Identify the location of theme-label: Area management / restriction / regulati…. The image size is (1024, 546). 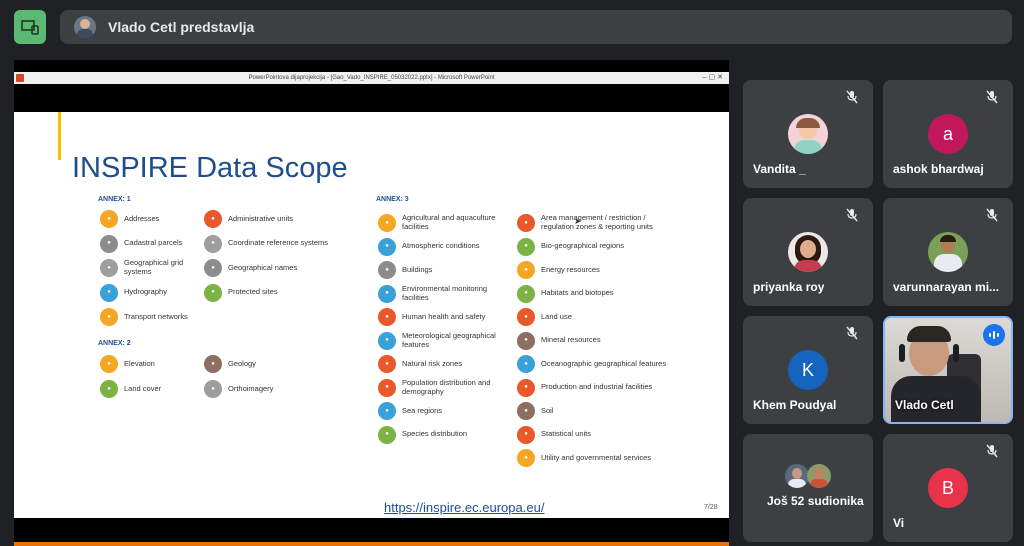
(597, 222).